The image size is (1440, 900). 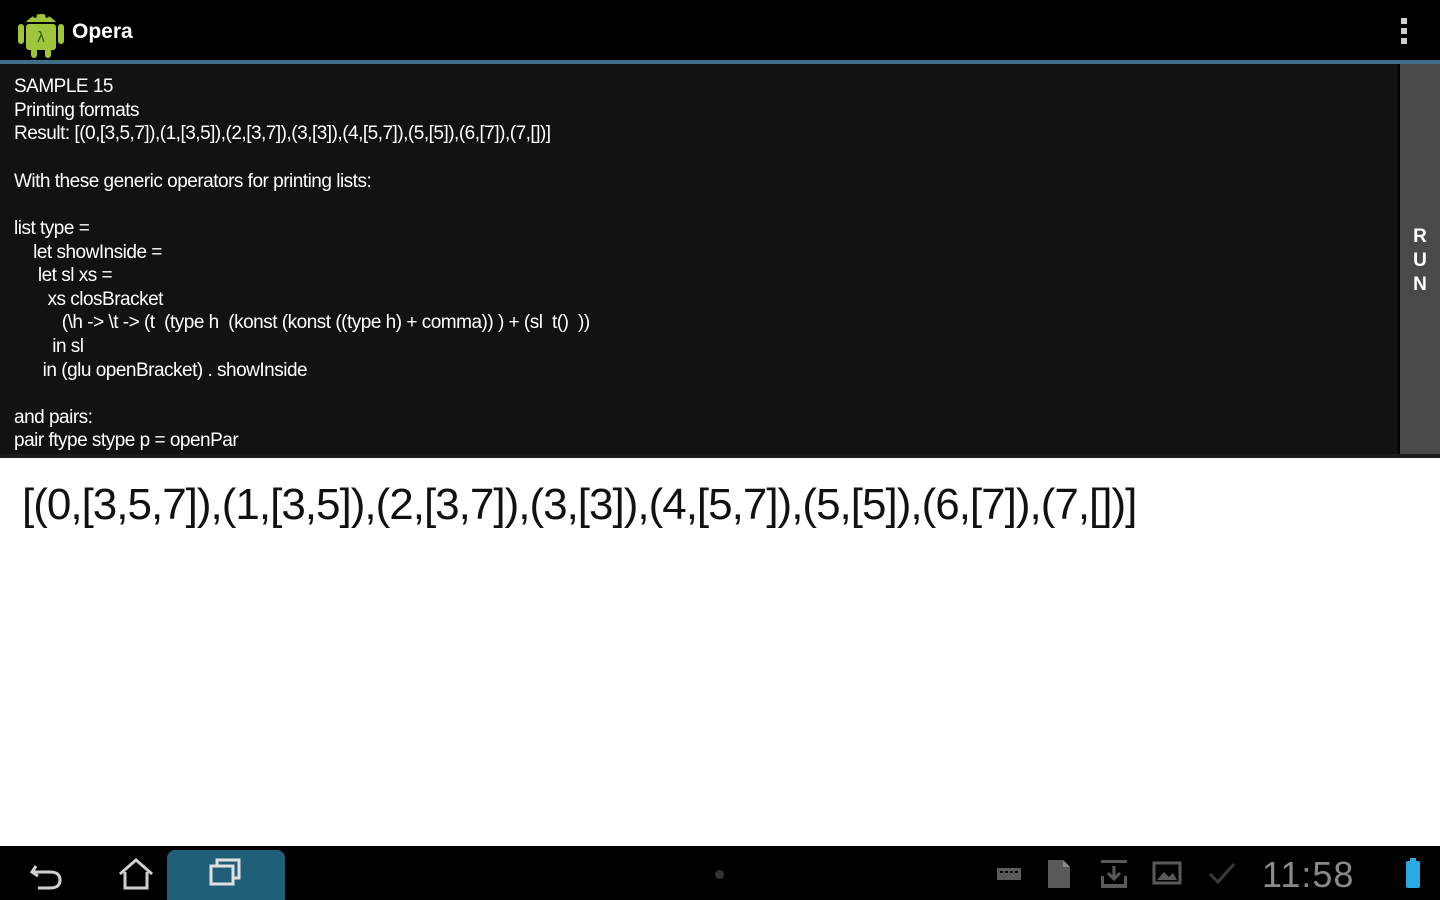 What do you see at coordinates (64, 86) in the screenshot?
I see `code-line: SAMPLE 15` at bounding box center [64, 86].